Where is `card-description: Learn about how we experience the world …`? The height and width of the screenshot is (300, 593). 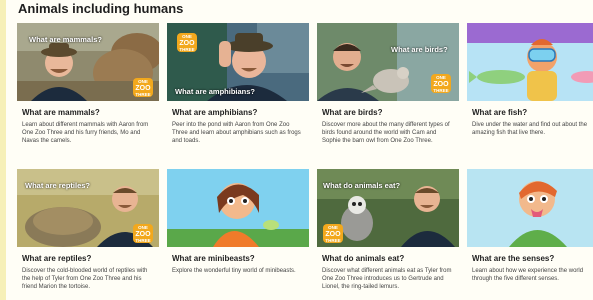
card-description: Learn about how we experience the world … is located at coordinates (528, 275).